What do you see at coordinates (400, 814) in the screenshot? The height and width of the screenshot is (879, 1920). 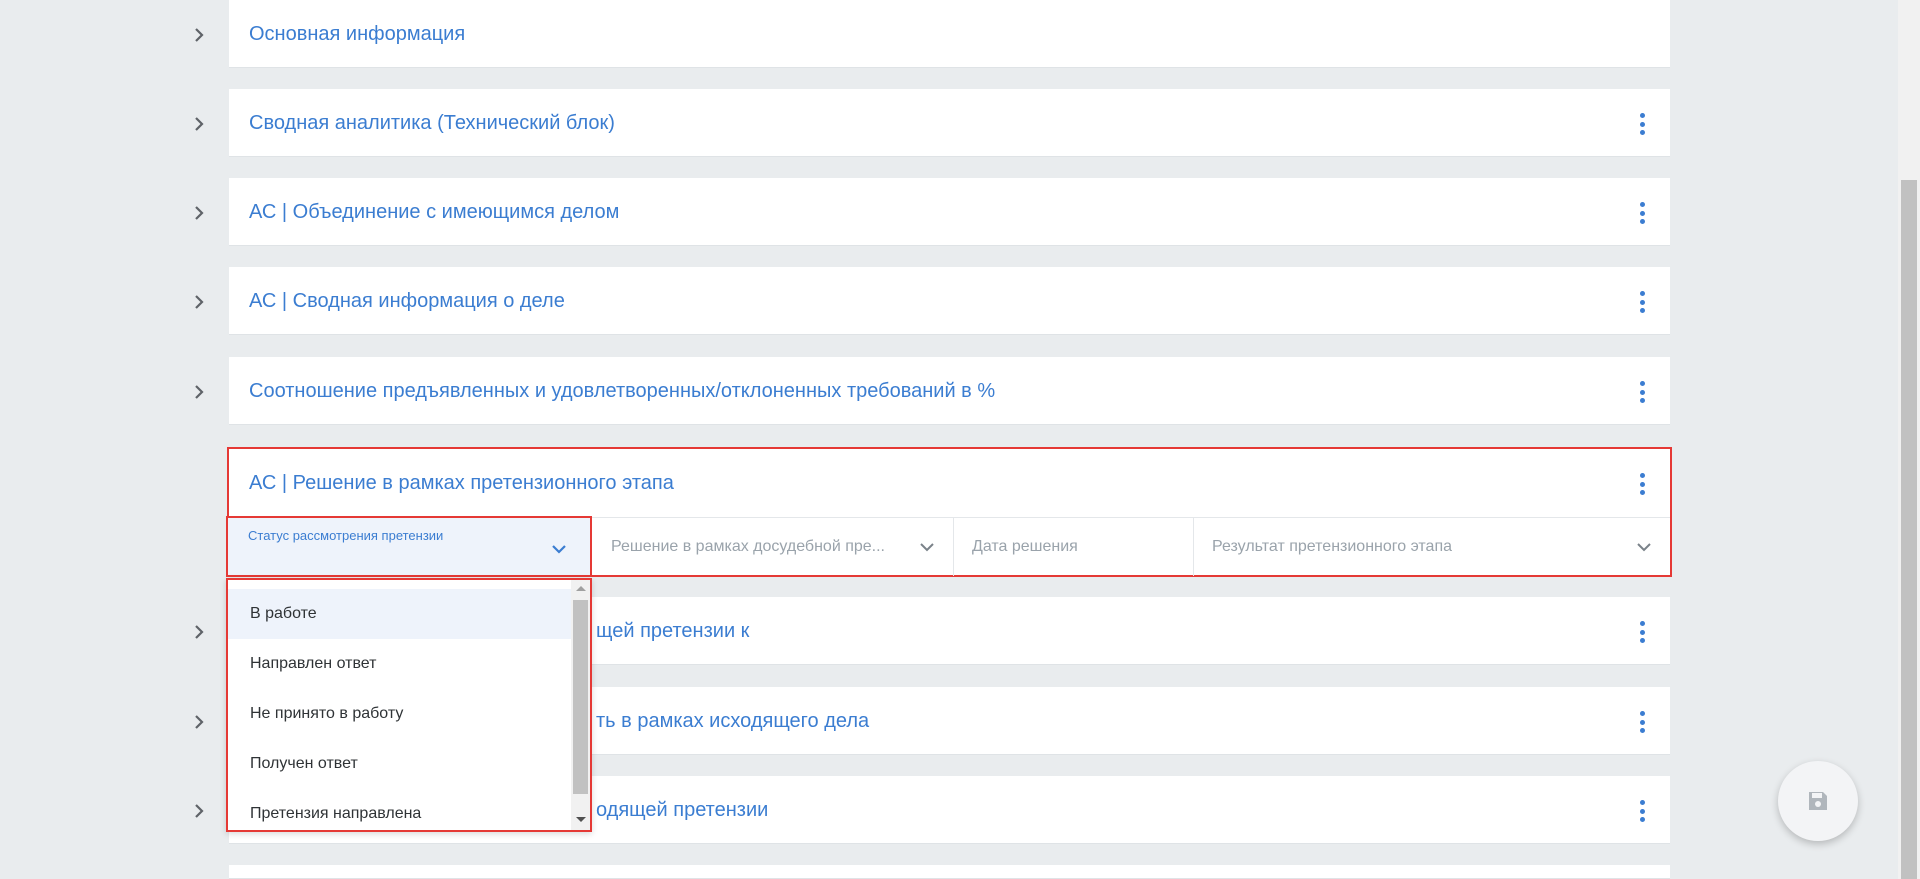 I see `status-option: Претензия направлена` at bounding box center [400, 814].